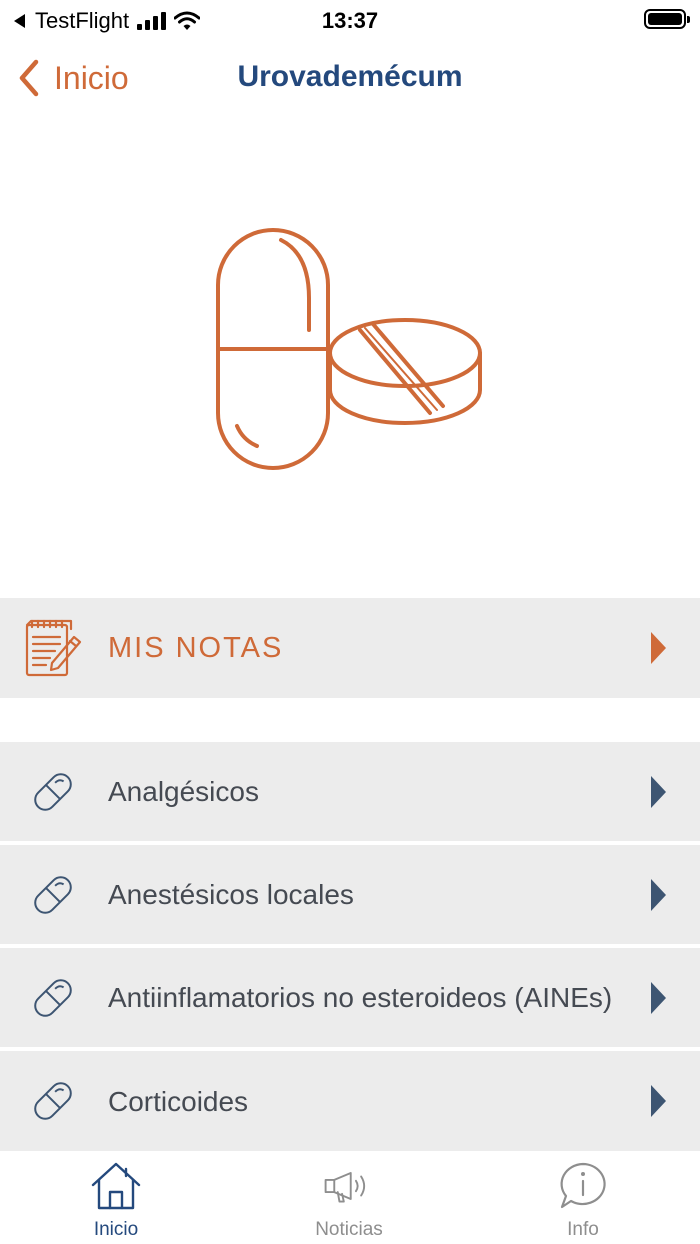  Describe the element at coordinates (116, 1229) in the screenshot. I see `tab-label: Inicio` at that location.